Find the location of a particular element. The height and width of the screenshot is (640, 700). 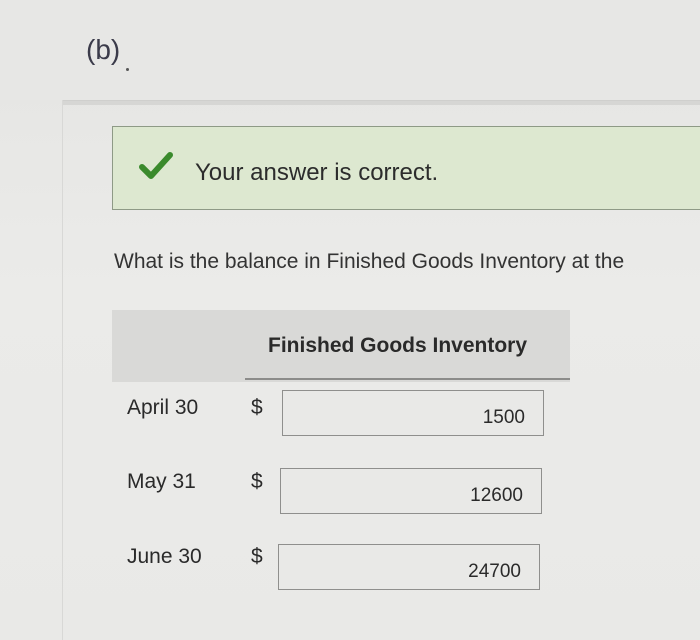

header-divider is located at coordinates (381, 102).